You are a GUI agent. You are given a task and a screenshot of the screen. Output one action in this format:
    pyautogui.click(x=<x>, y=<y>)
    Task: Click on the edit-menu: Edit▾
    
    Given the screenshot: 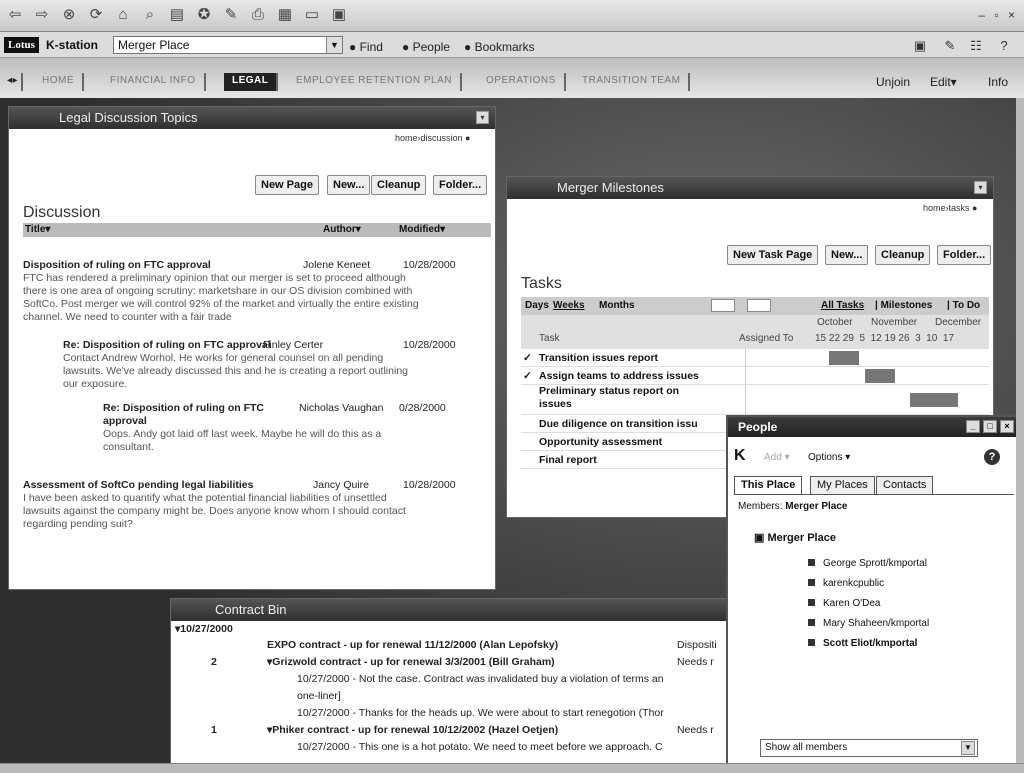 What is the action you would take?
    pyautogui.click(x=943, y=82)
    